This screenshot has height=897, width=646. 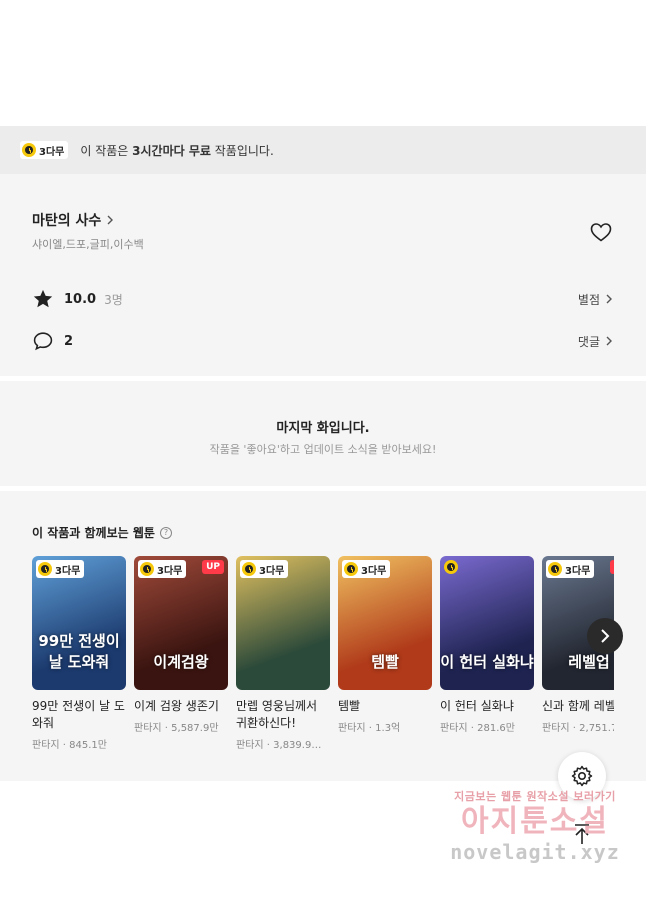 What do you see at coordinates (69, 341) in the screenshot?
I see `comments-count: 2` at bounding box center [69, 341].